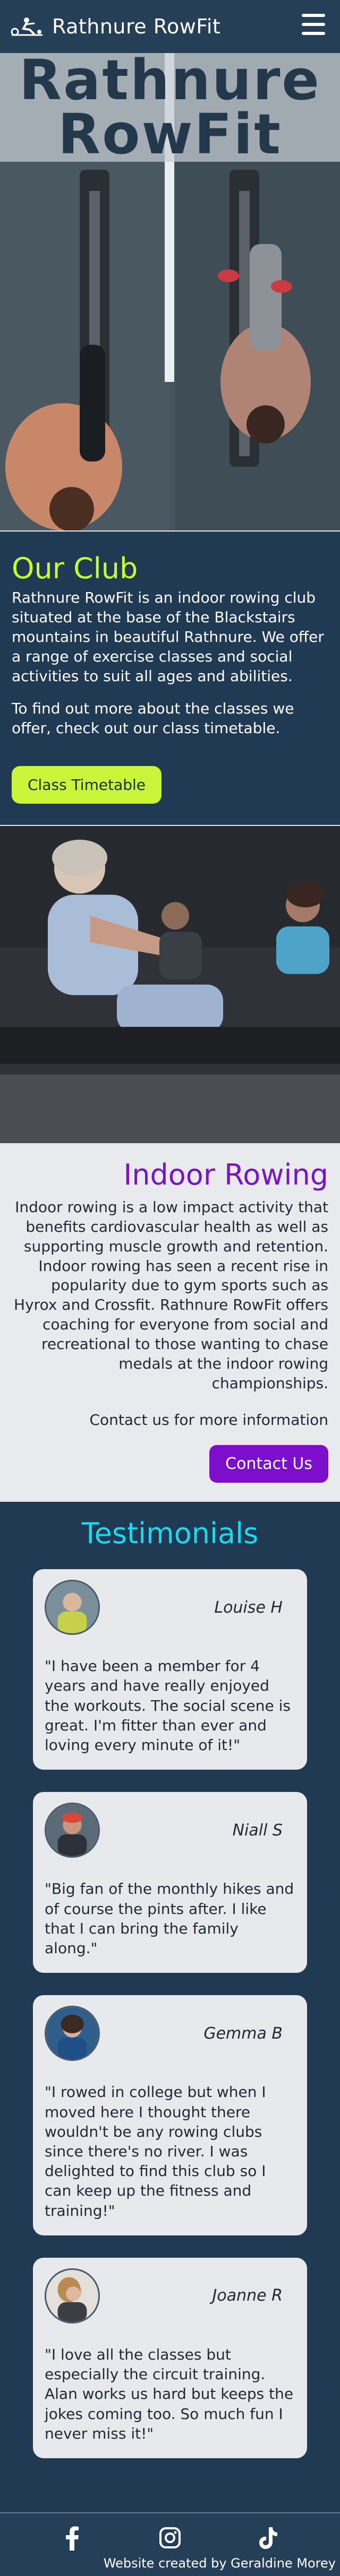 This screenshot has height=2576, width=340. What do you see at coordinates (170, 2034) in the screenshot?
I see `testimonial-header: Gemma B` at bounding box center [170, 2034].